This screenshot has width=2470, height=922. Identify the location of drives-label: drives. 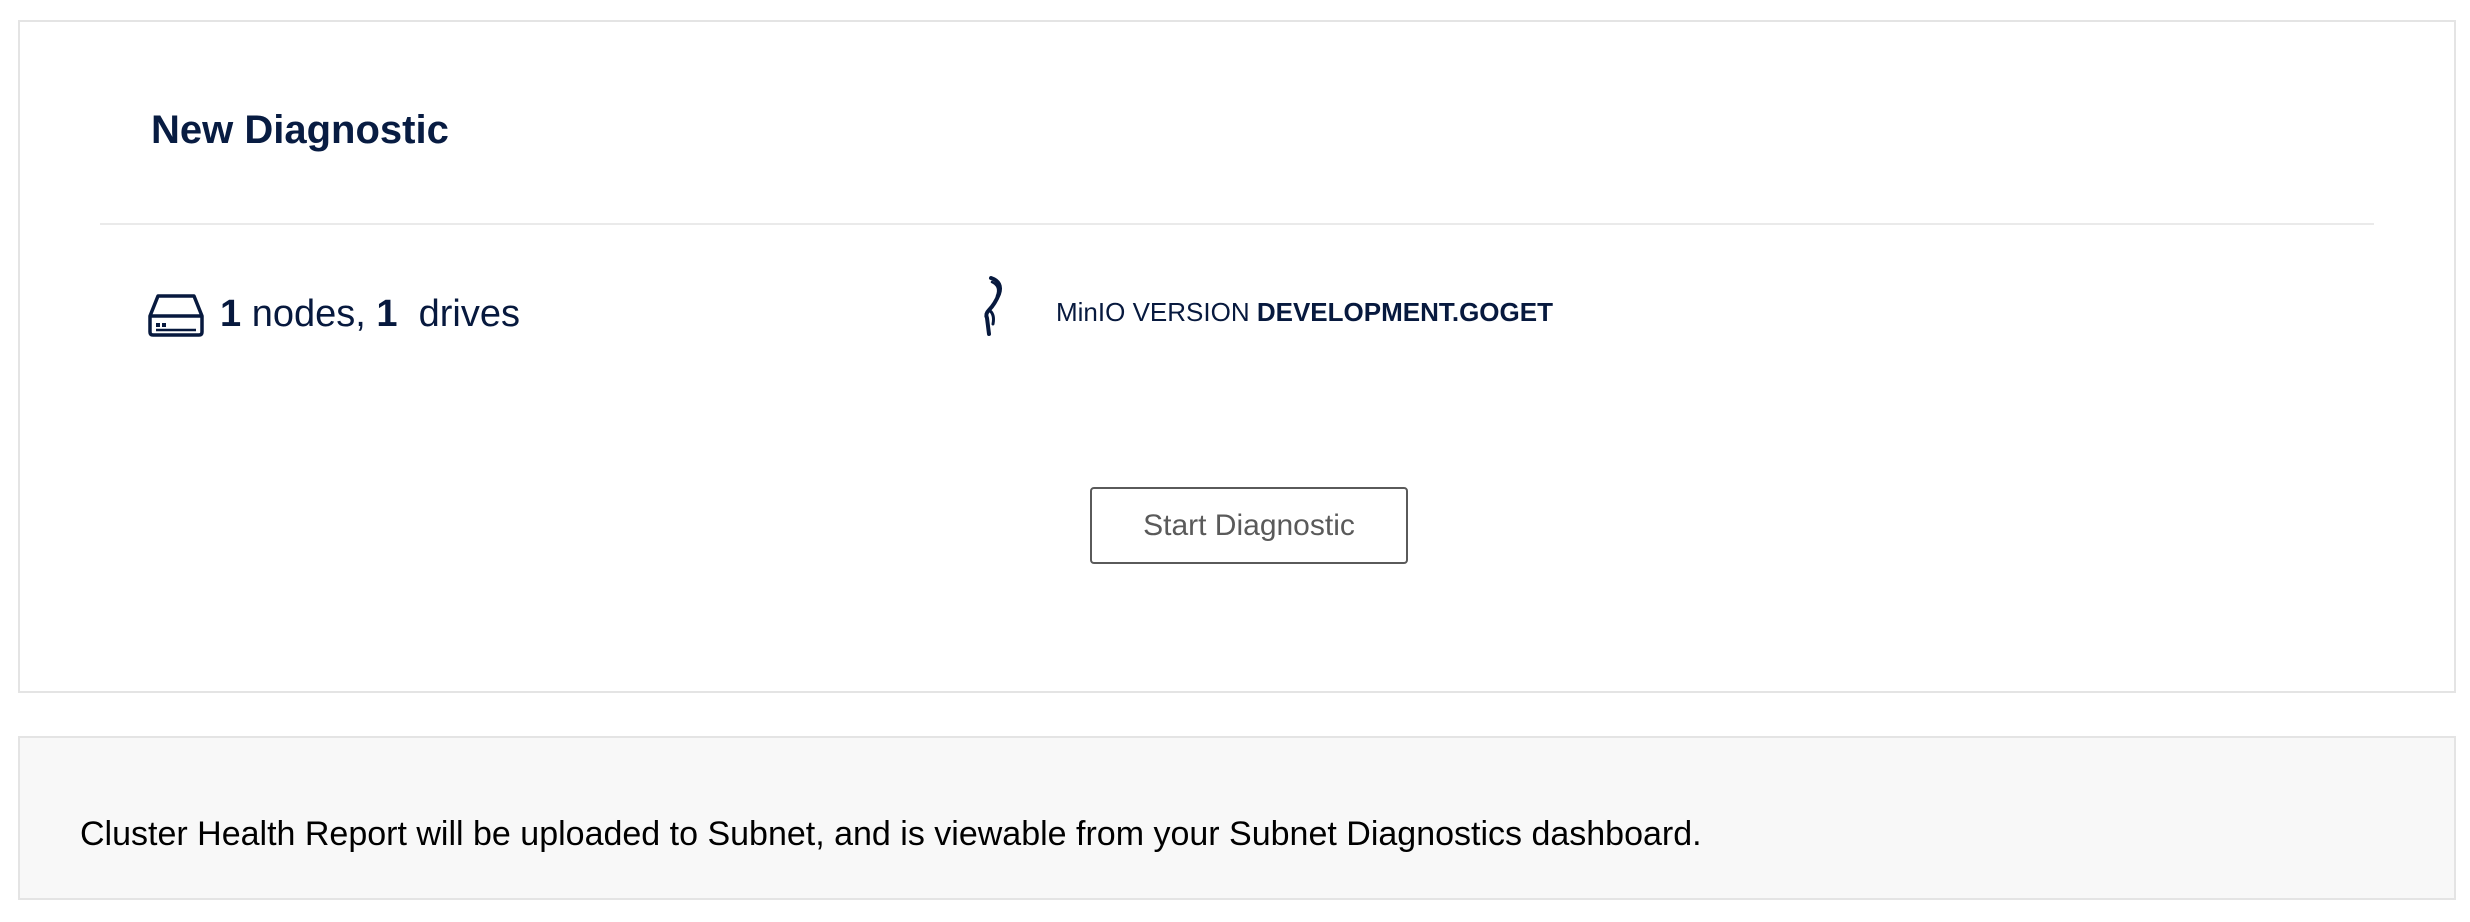
(458, 313).